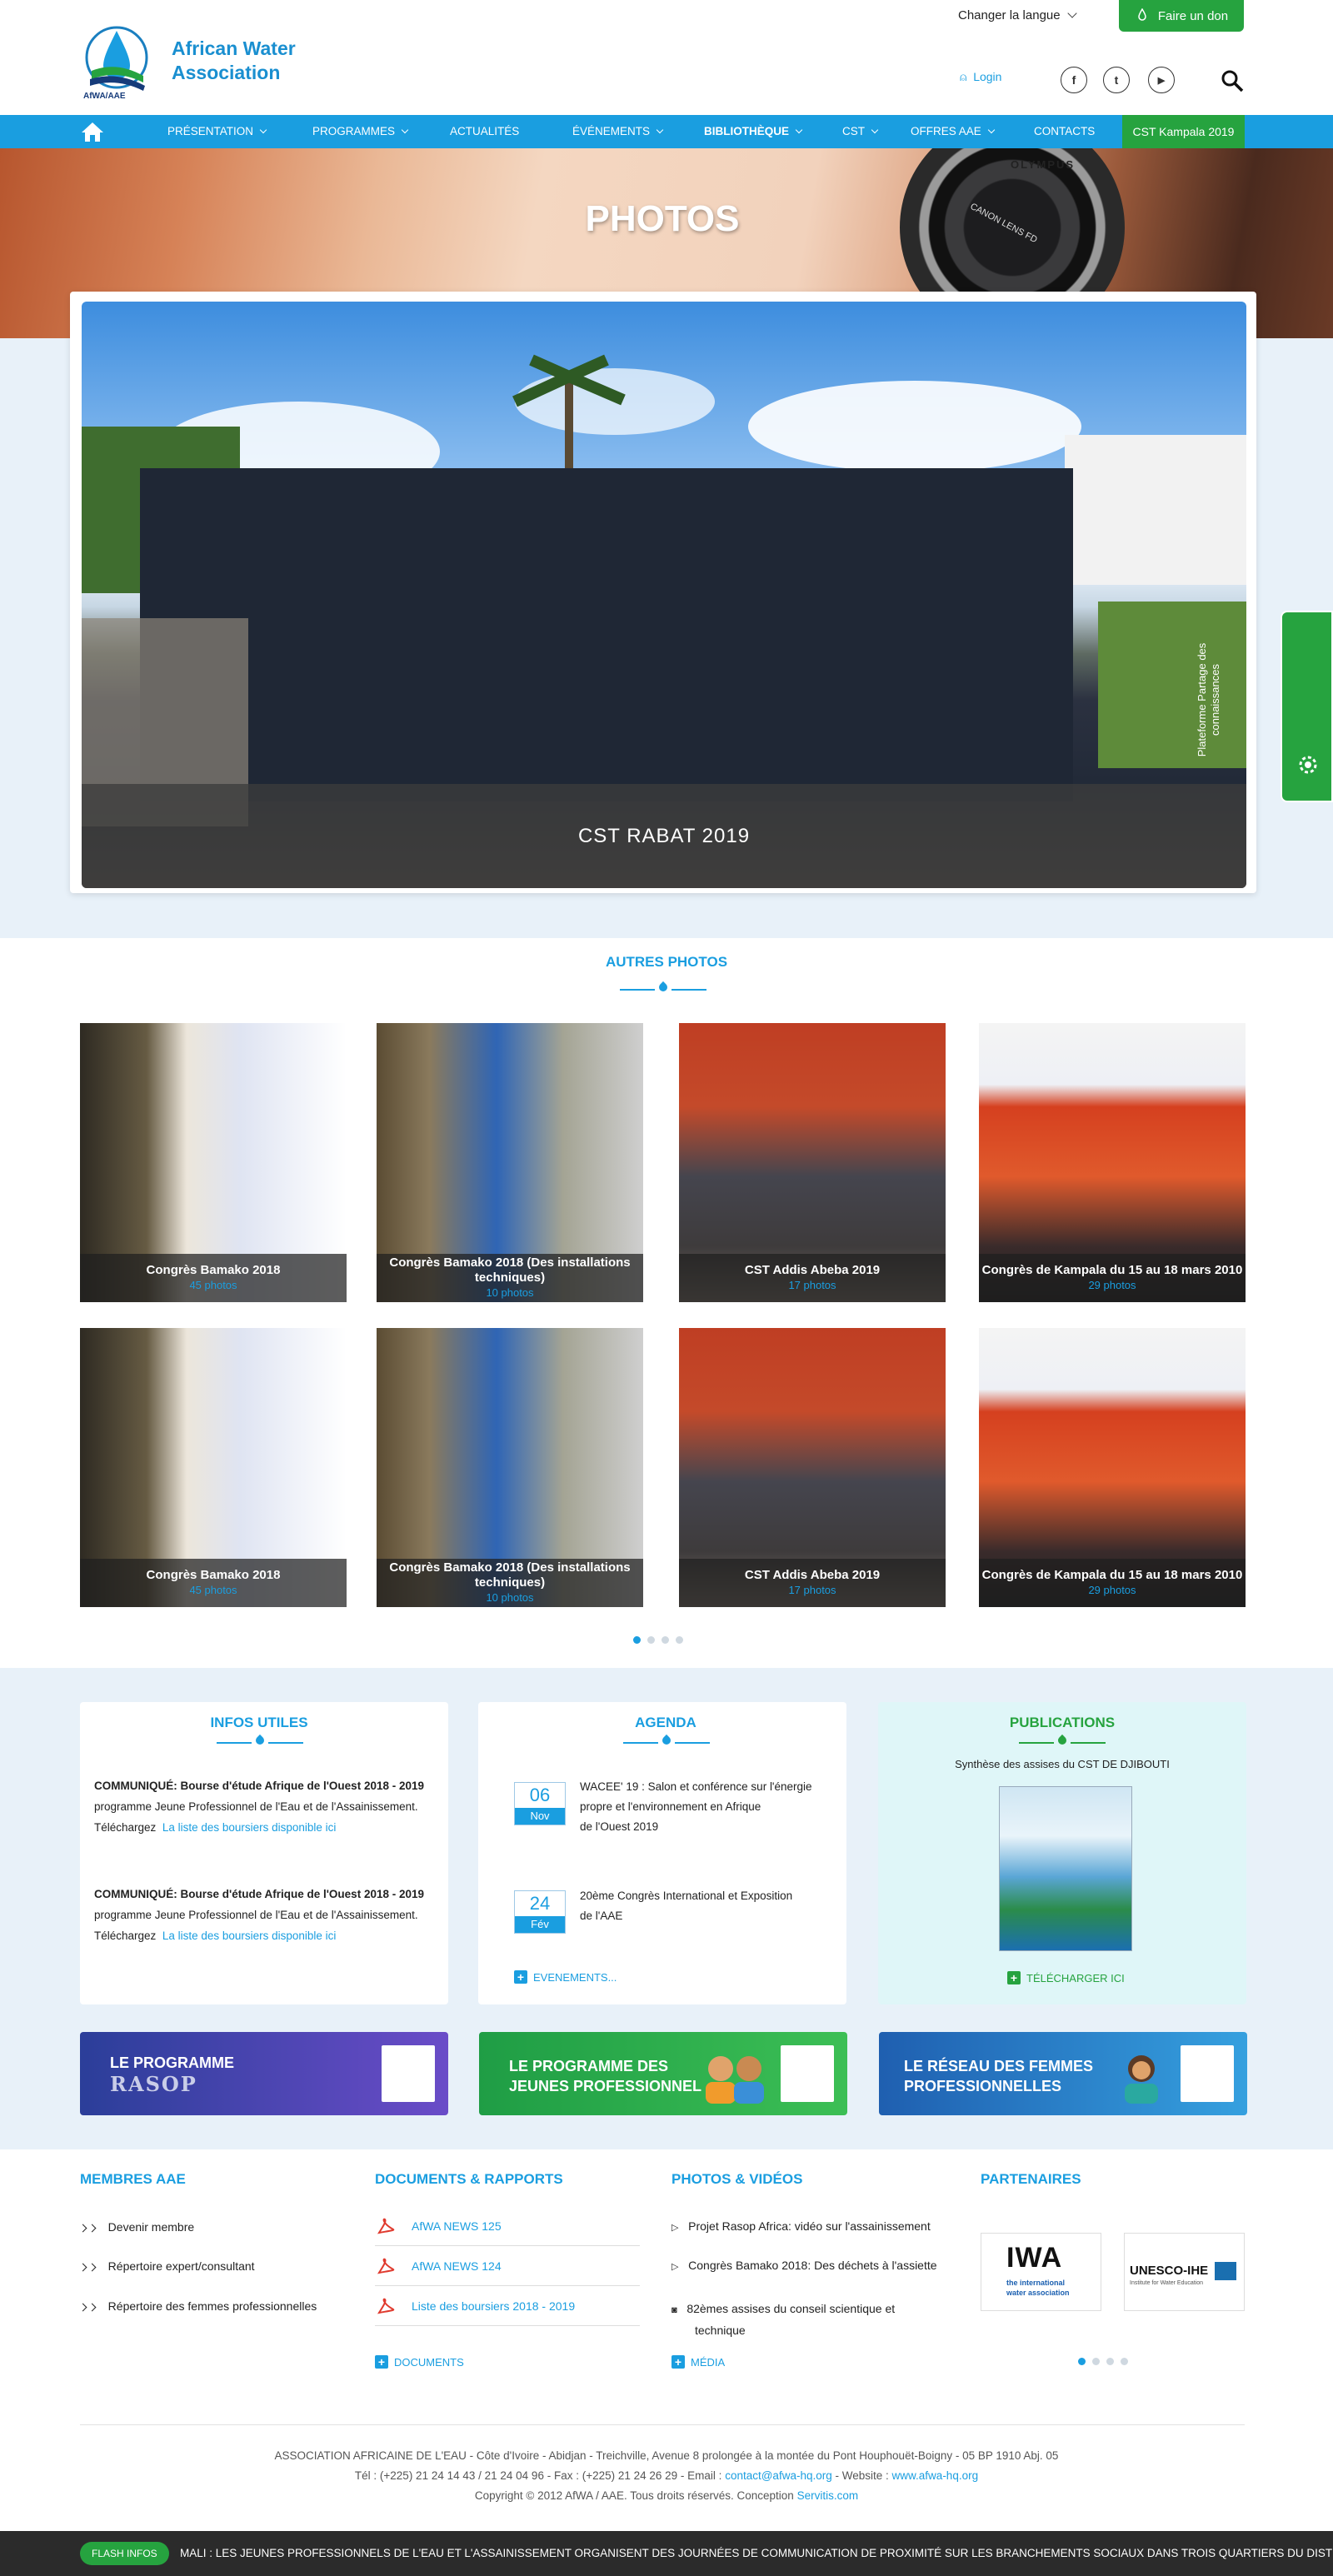 Image resolution: width=1333 pixels, height=2576 pixels. I want to click on document-link: AfWA NEWS 124, so click(507, 2266).